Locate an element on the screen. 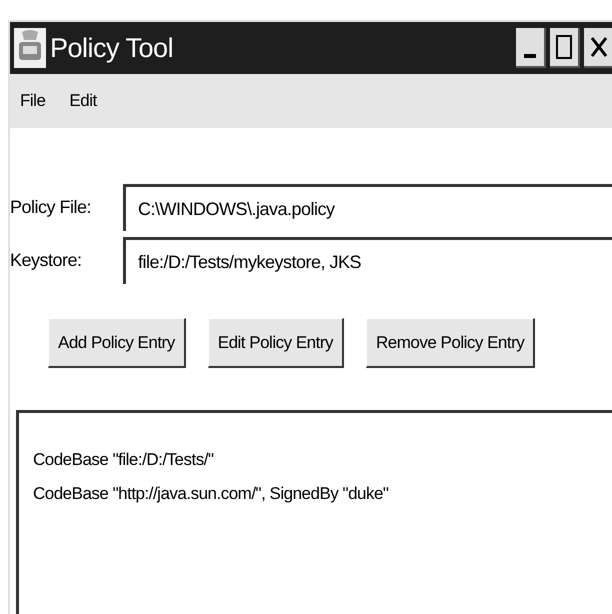  window-title: Policy Tool is located at coordinates (112, 48).